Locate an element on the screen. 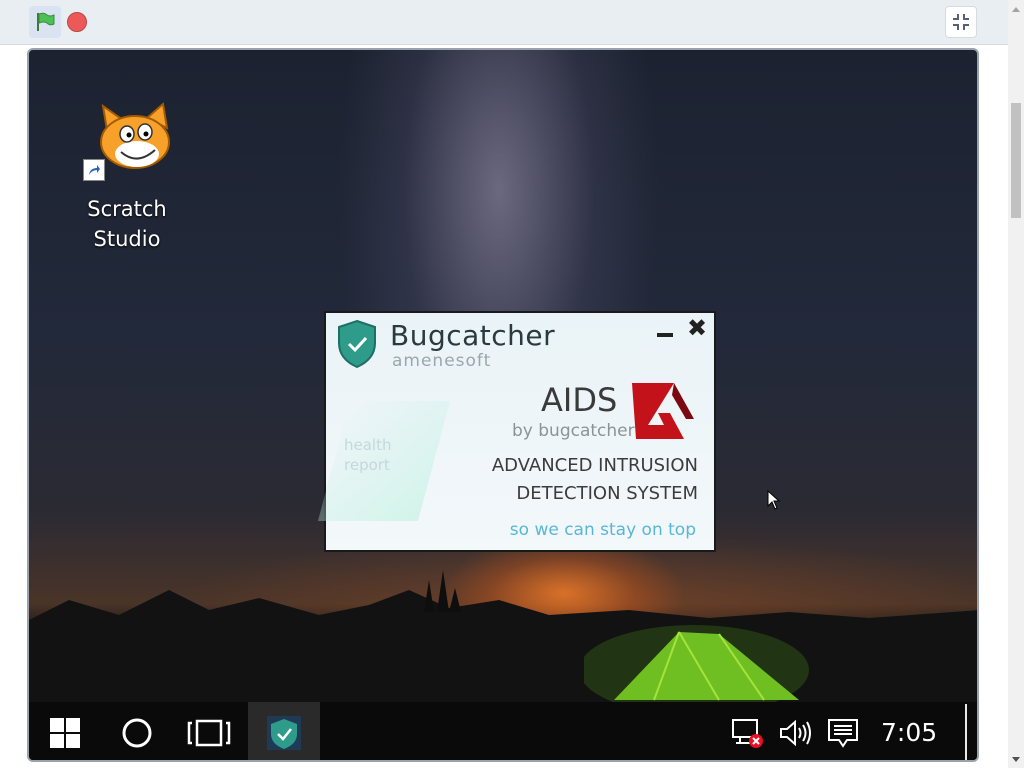 The height and width of the screenshot is (768, 1024). action-center-button is located at coordinates (843, 731).